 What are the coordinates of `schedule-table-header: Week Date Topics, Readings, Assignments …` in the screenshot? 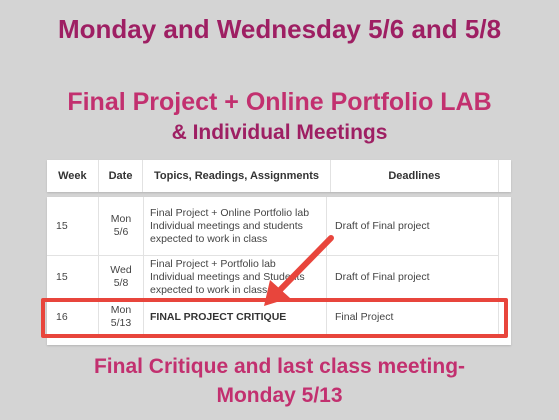 It's located at (279, 176).